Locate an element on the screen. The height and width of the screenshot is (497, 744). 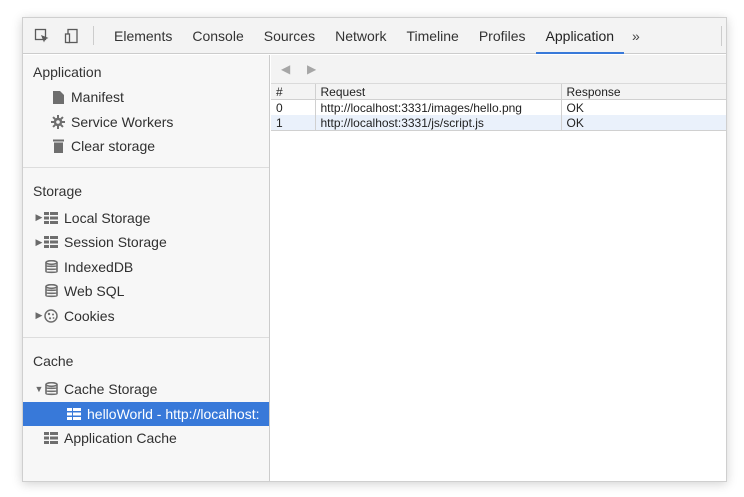
device-toolbar-icon is located at coordinates (72, 35).